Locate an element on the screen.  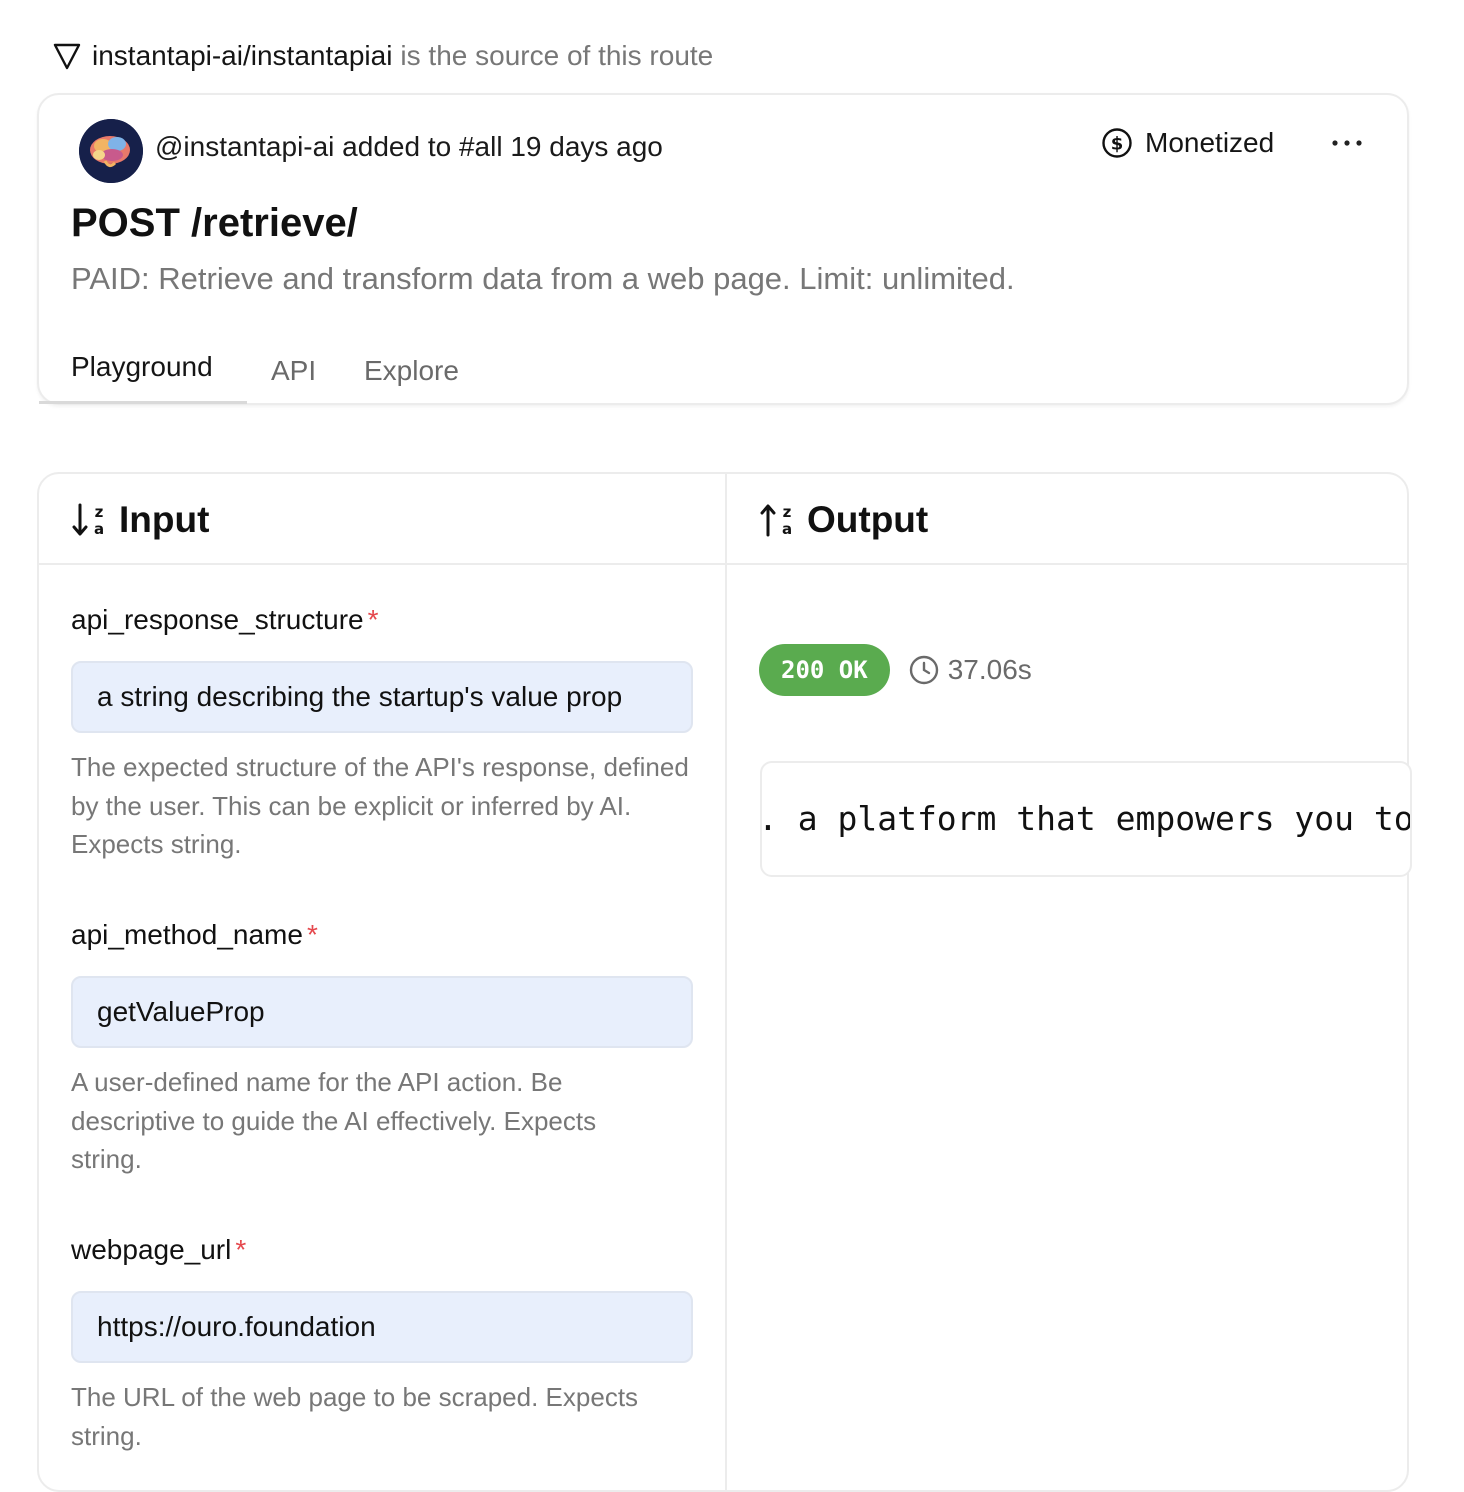
input-heading: z a Input is located at coordinates (140, 520).